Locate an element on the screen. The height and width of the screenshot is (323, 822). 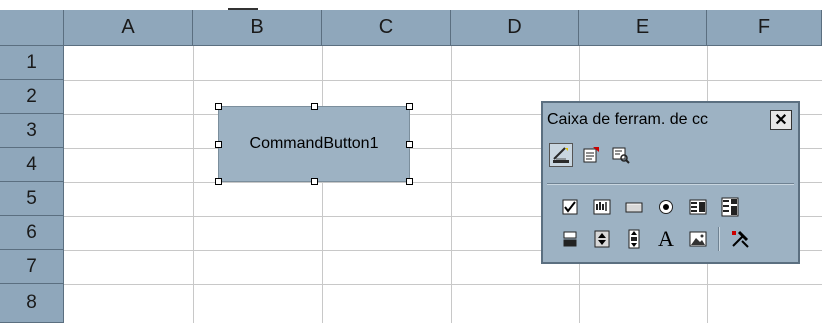
row-header-6: 6 is located at coordinates (32, 233).